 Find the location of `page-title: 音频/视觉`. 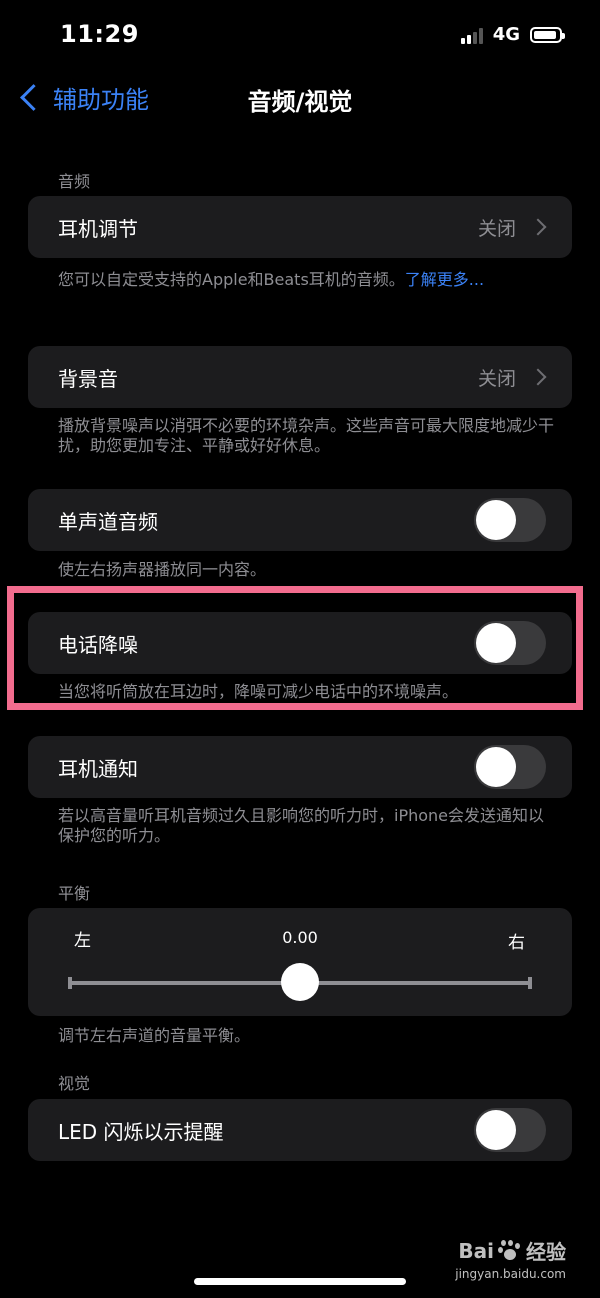

page-title: 音频/视觉 is located at coordinates (300, 102).